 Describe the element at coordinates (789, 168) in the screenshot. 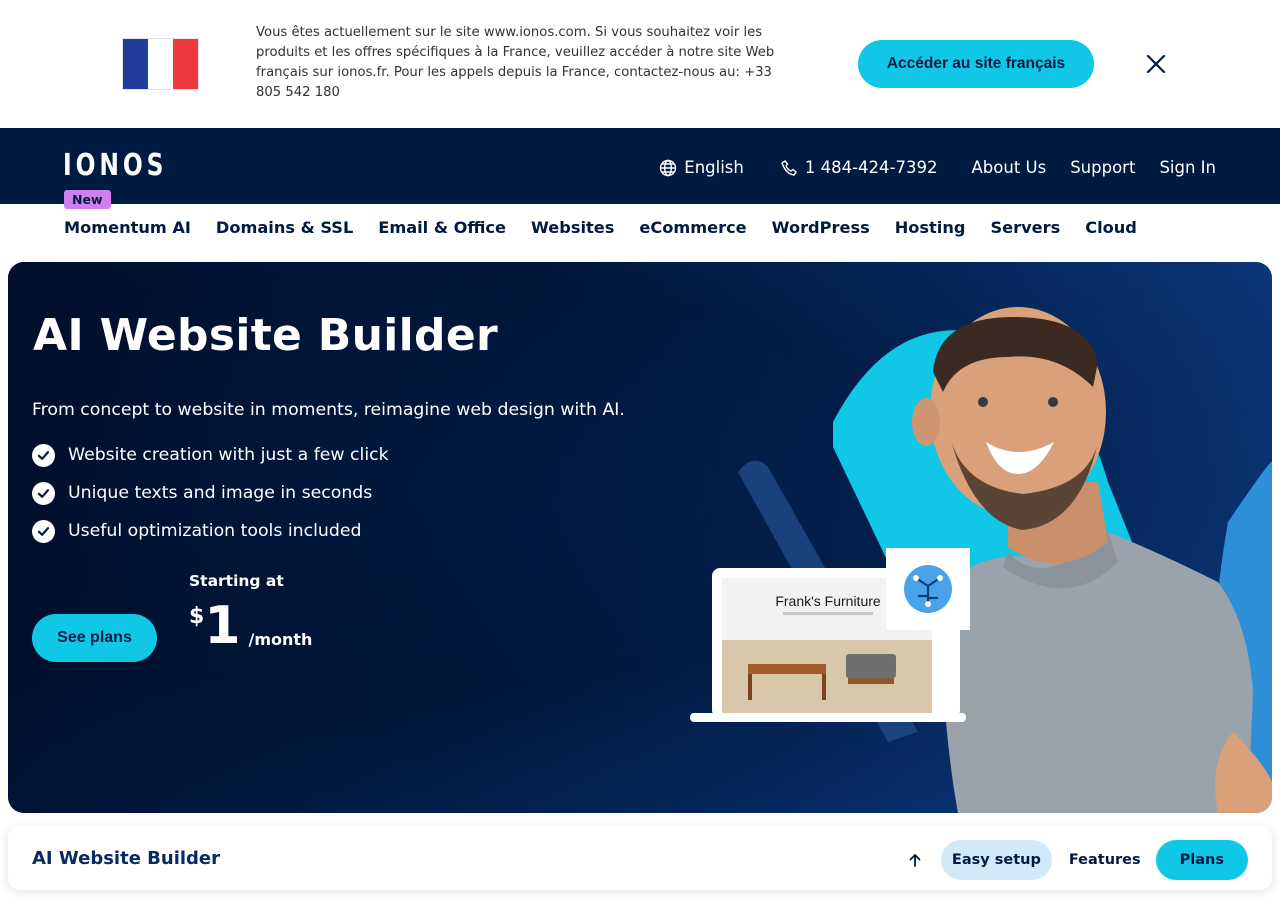

I see `phone-icon` at that location.